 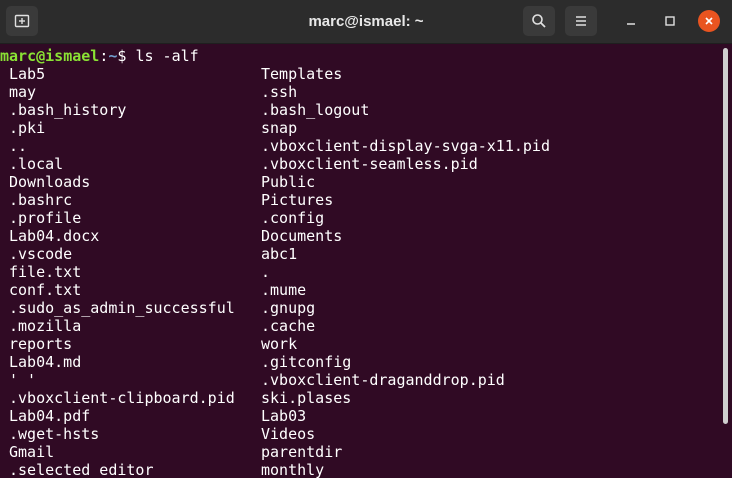 I want to click on listing-entry-right: .bash_logout, so click(x=315, y=110).